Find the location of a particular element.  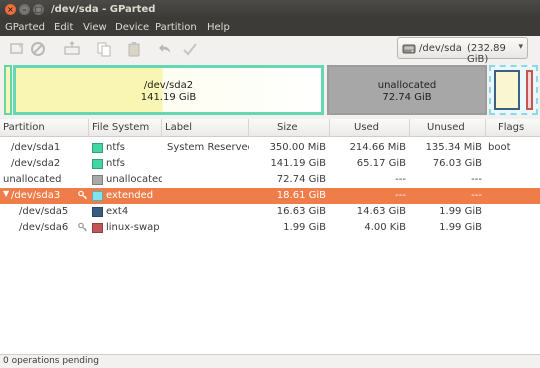

cell-size: 16.63 GiB is located at coordinates (301, 211).